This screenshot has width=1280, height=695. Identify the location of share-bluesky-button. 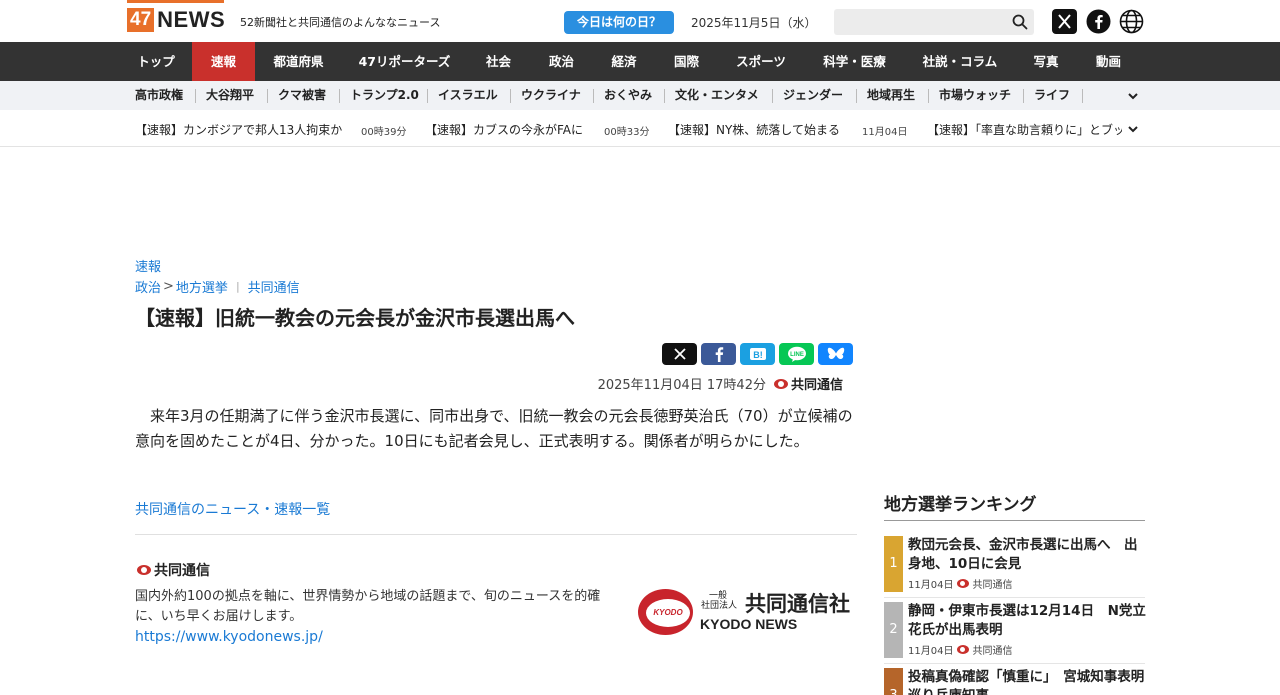
(835, 354).